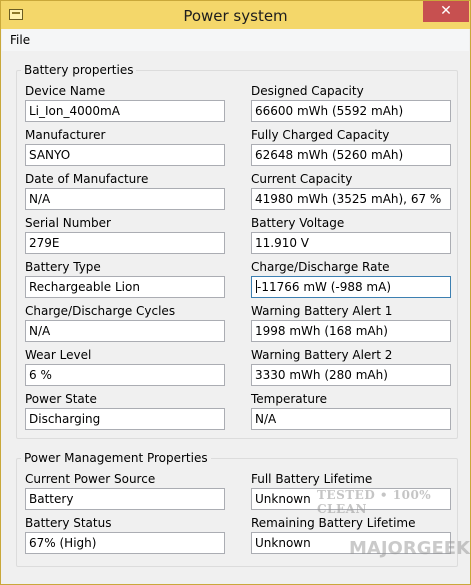 This screenshot has width=471, height=585. I want to click on device-name-field: Li_Ion_4000mA, so click(125, 111).